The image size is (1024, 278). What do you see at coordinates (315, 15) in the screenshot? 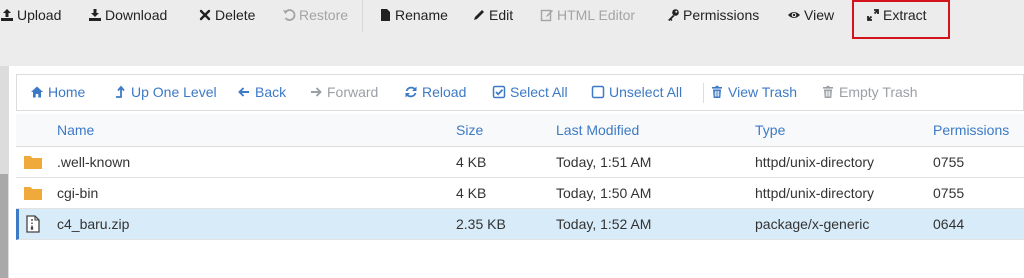
I see `restore-button: Restore` at bounding box center [315, 15].